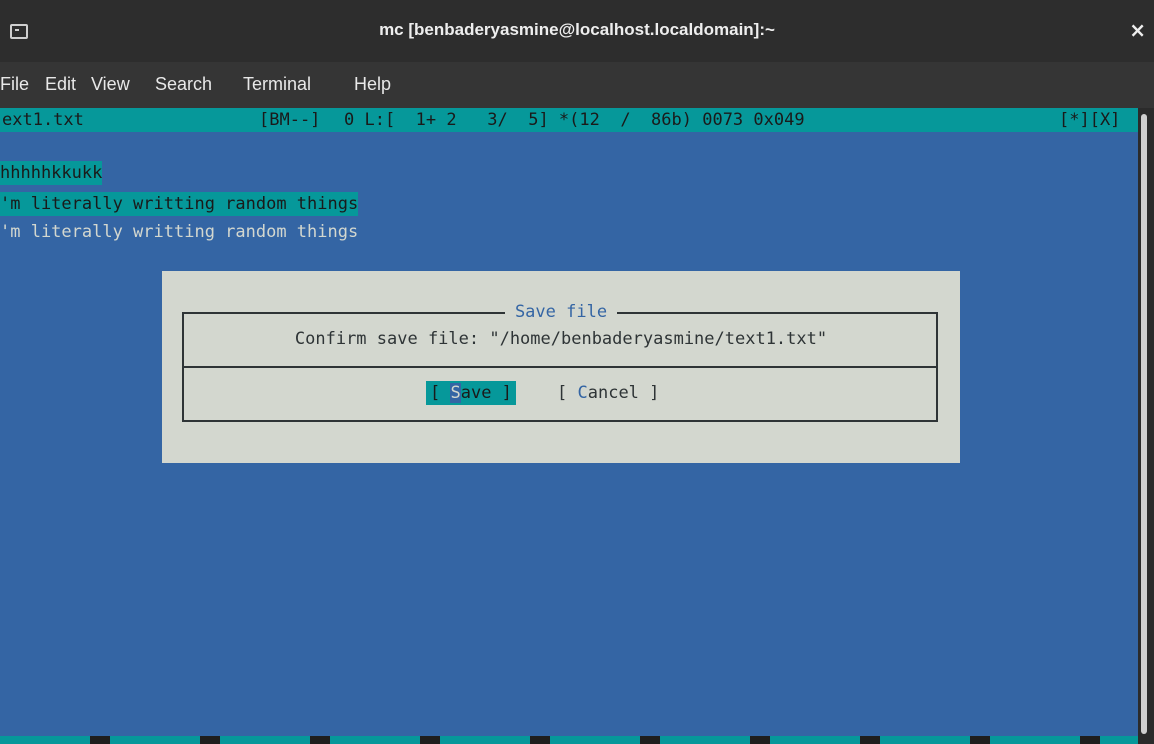 The width and height of the screenshot is (1154, 744). I want to click on window-scrollbar, so click(1146, 426).